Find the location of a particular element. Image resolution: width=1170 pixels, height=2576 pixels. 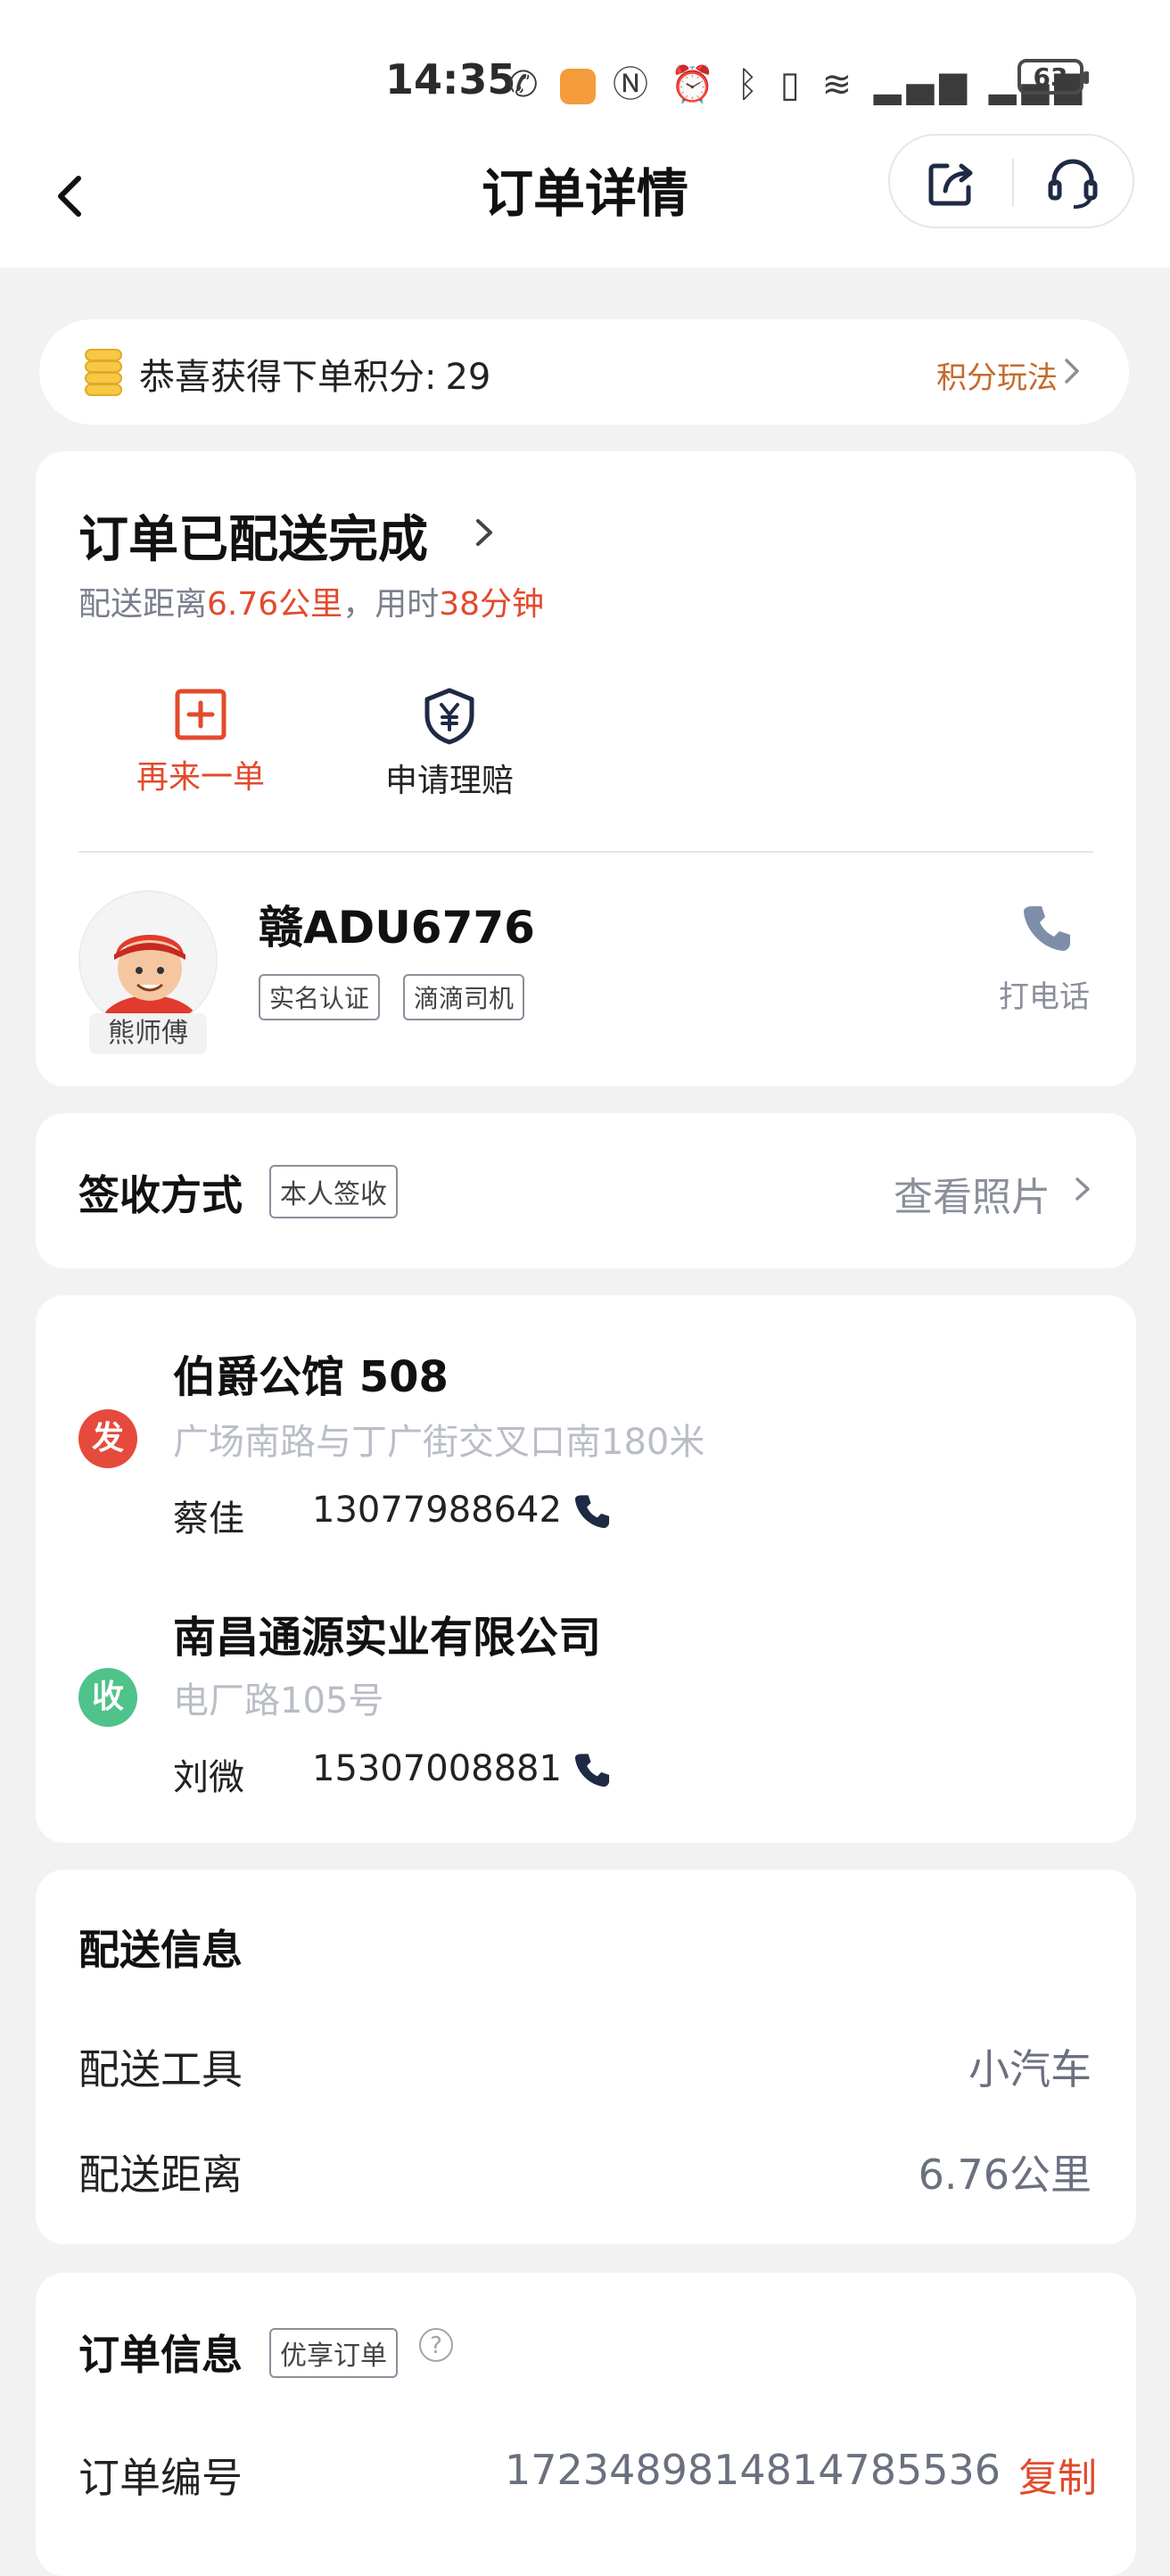

header-actions is located at coordinates (1011, 181).